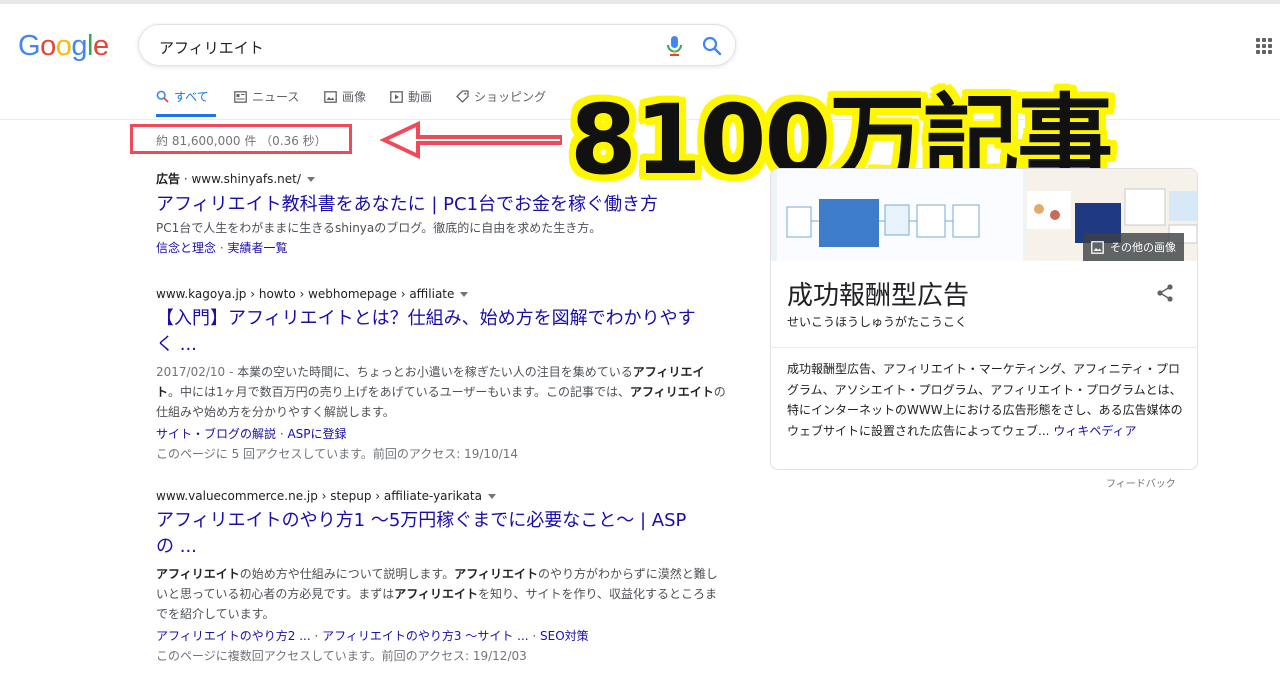  Describe the element at coordinates (168, 179) in the screenshot. I see `ad-label: 広告` at that location.